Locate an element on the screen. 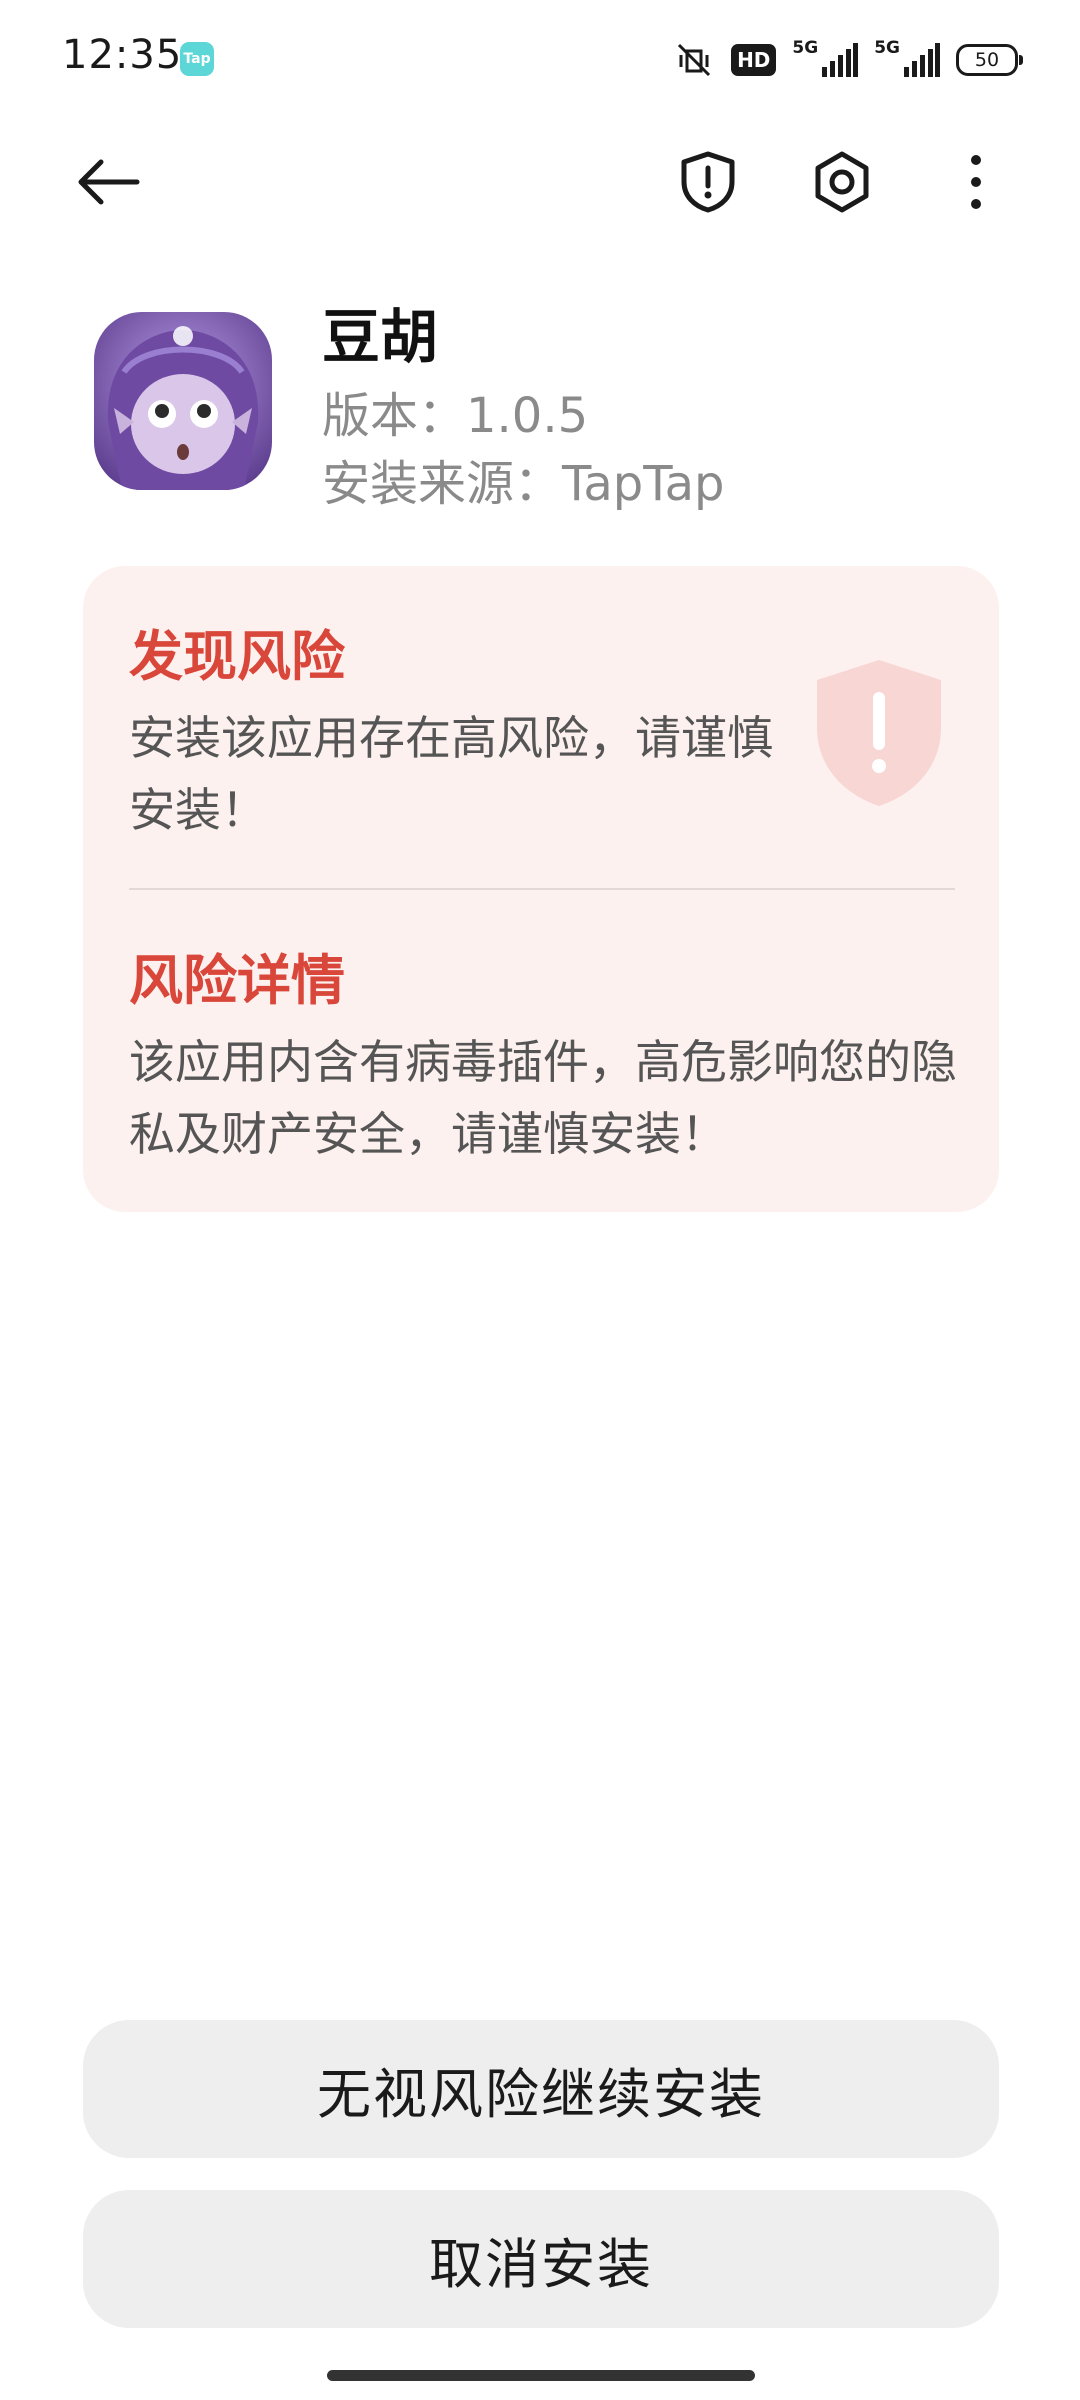 Image resolution: width=1080 pixels, height=2400 pixels. risk-details-text: 该应用内含有病毒插件，高危影响您的隐私及财产安全，请谨慎安装！ is located at coordinates (543, 1098).